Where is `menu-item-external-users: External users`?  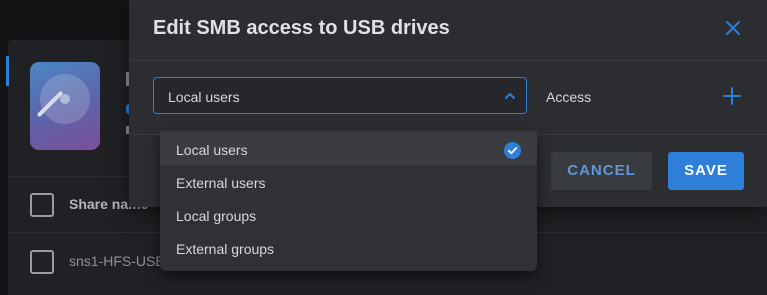
menu-item-external-users: External users is located at coordinates (348, 181).